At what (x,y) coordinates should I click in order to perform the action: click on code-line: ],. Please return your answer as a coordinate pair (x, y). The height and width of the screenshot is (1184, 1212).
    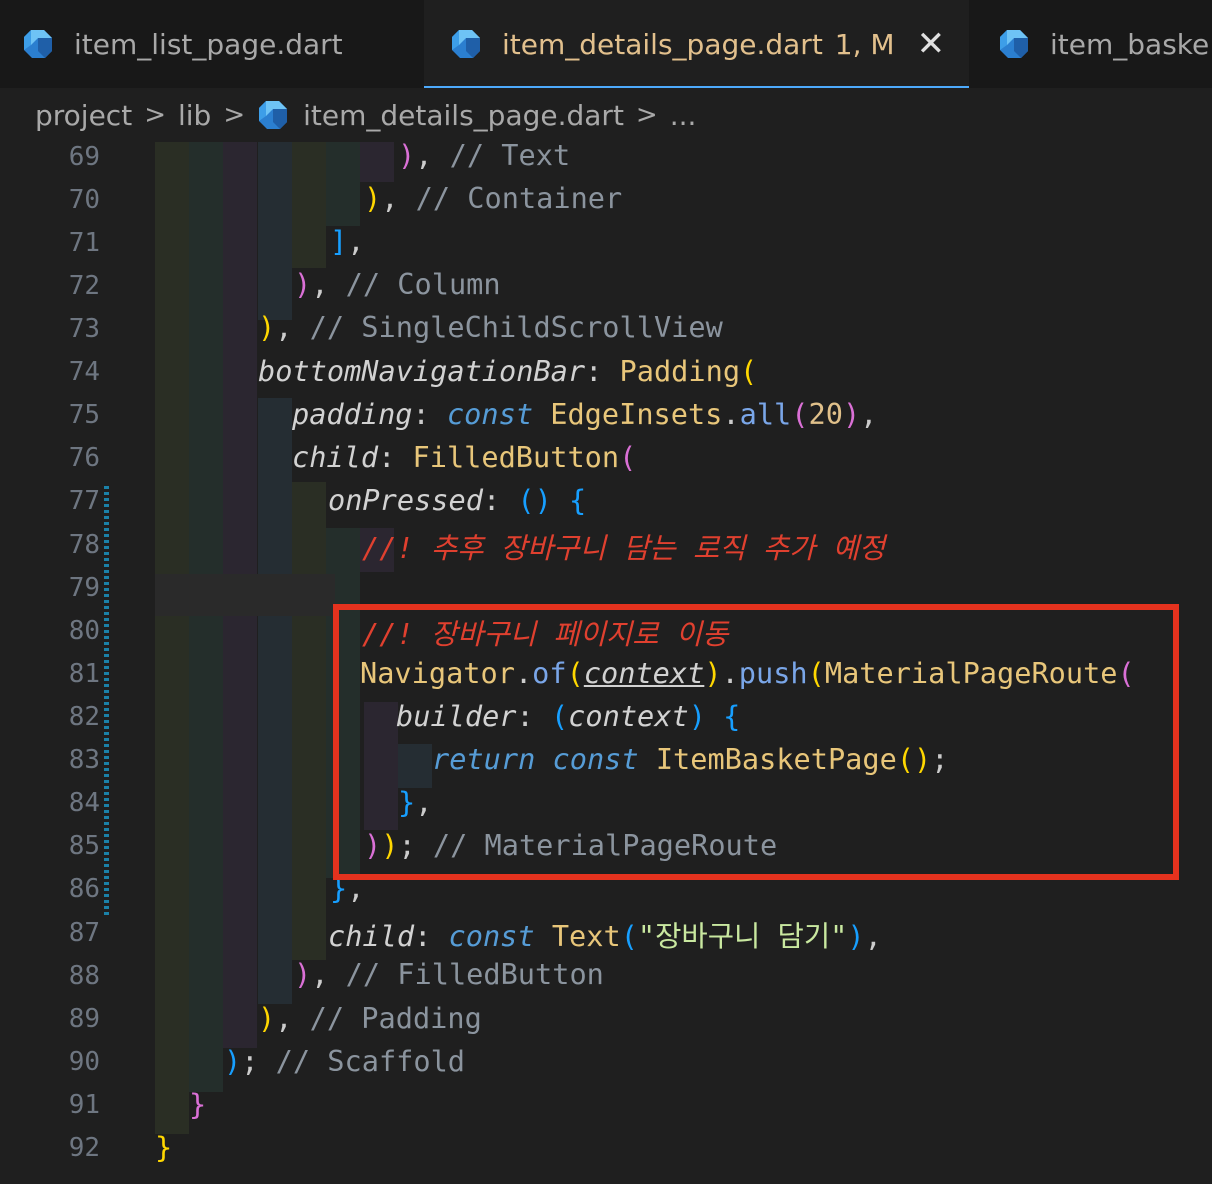
    Looking at the image, I should click on (347, 241).